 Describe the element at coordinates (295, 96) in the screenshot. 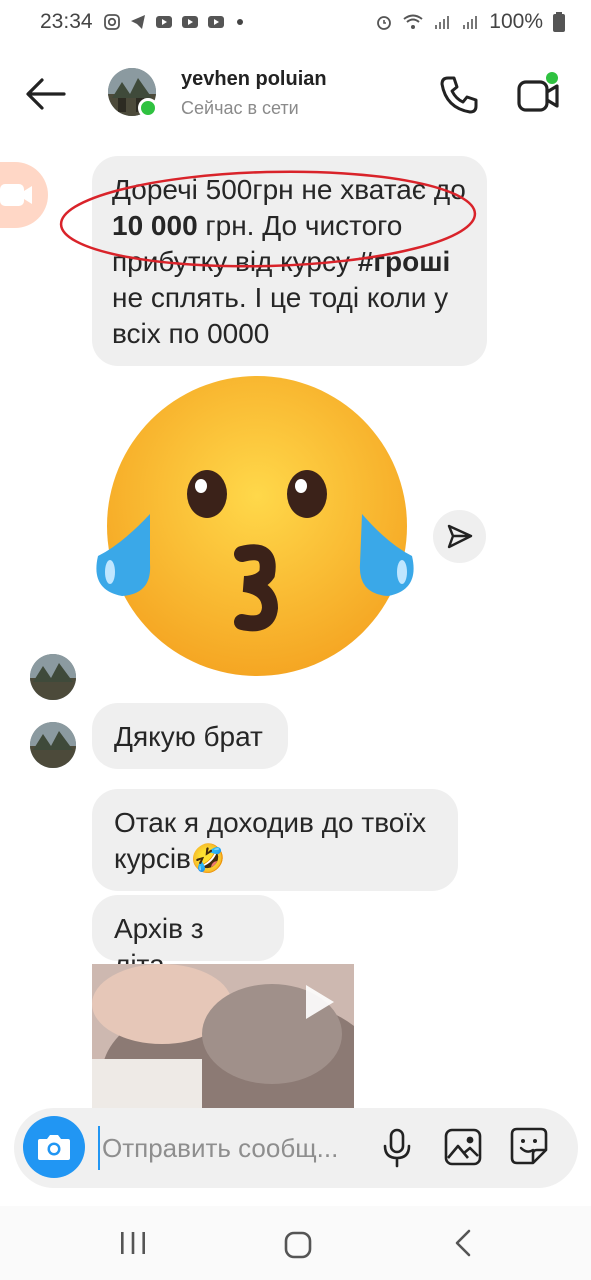

I see `chat-header: yevhen poluian Сейчас в сети` at that location.